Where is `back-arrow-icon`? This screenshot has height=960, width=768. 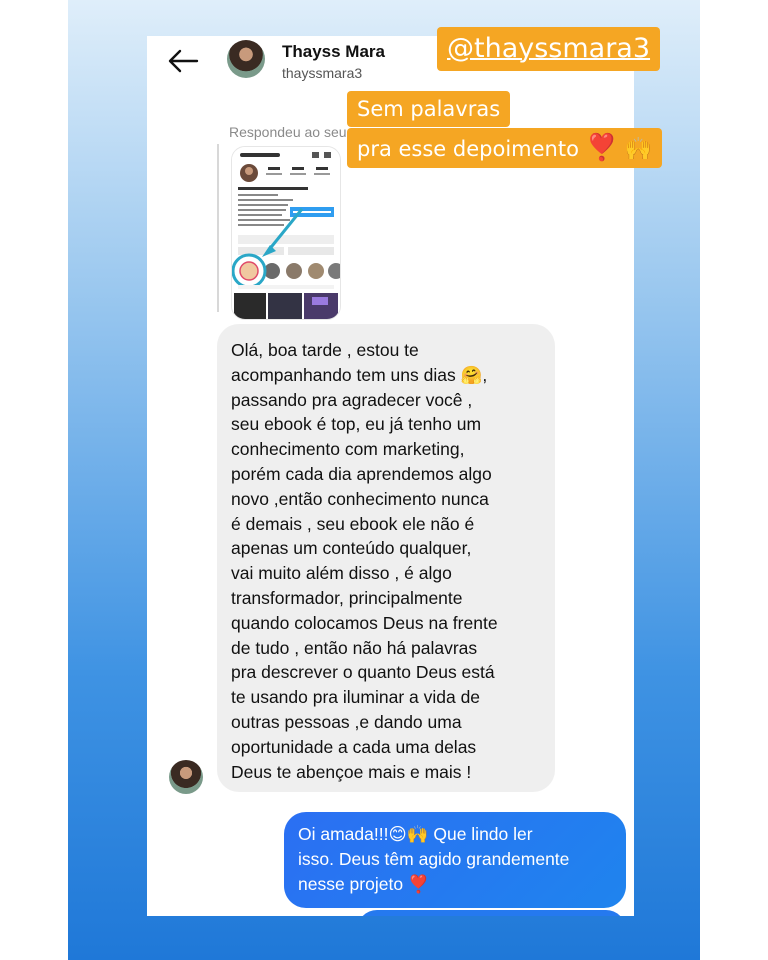 back-arrow-icon is located at coordinates (183, 61).